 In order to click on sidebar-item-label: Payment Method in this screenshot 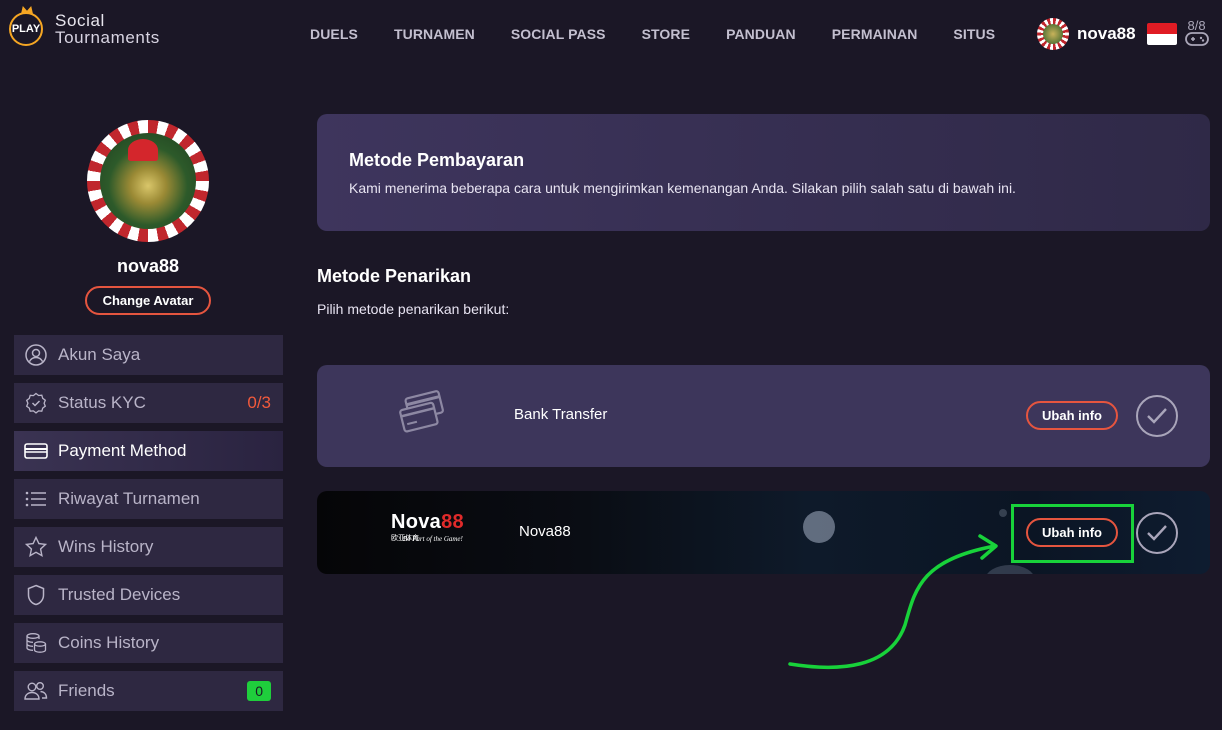, I will do `click(122, 450)`.